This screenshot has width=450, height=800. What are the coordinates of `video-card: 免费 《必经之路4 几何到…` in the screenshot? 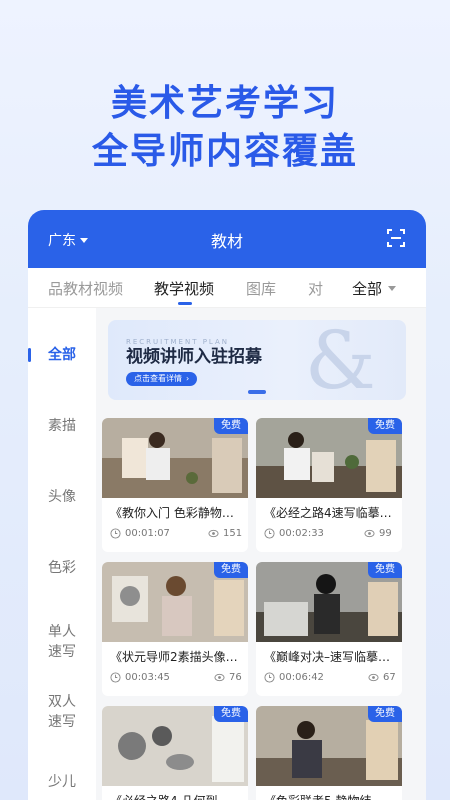 It's located at (175, 753).